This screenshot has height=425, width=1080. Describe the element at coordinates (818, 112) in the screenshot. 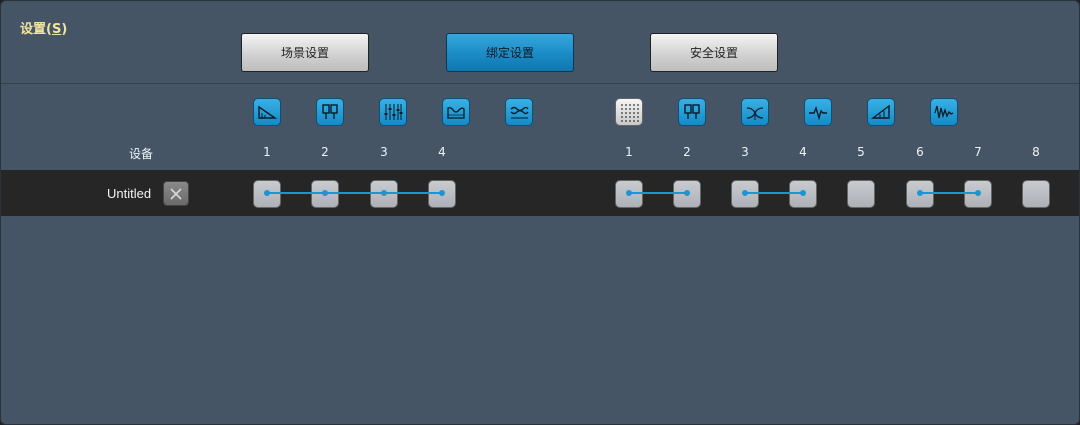

I see `heartbeat-wave-icon` at that location.